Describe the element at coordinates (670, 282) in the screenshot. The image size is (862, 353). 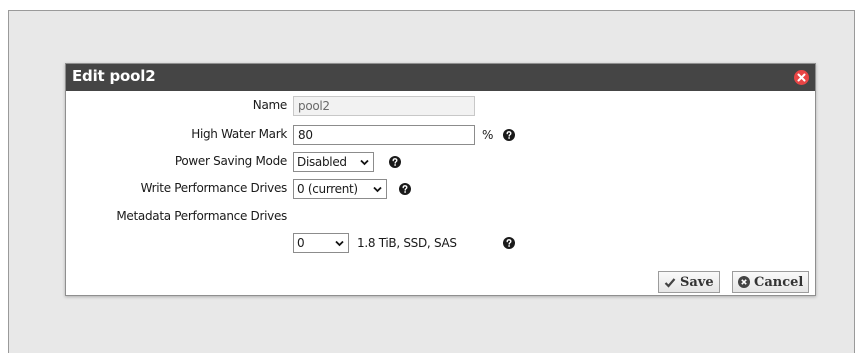
I see `checkmark-icon` at that location.